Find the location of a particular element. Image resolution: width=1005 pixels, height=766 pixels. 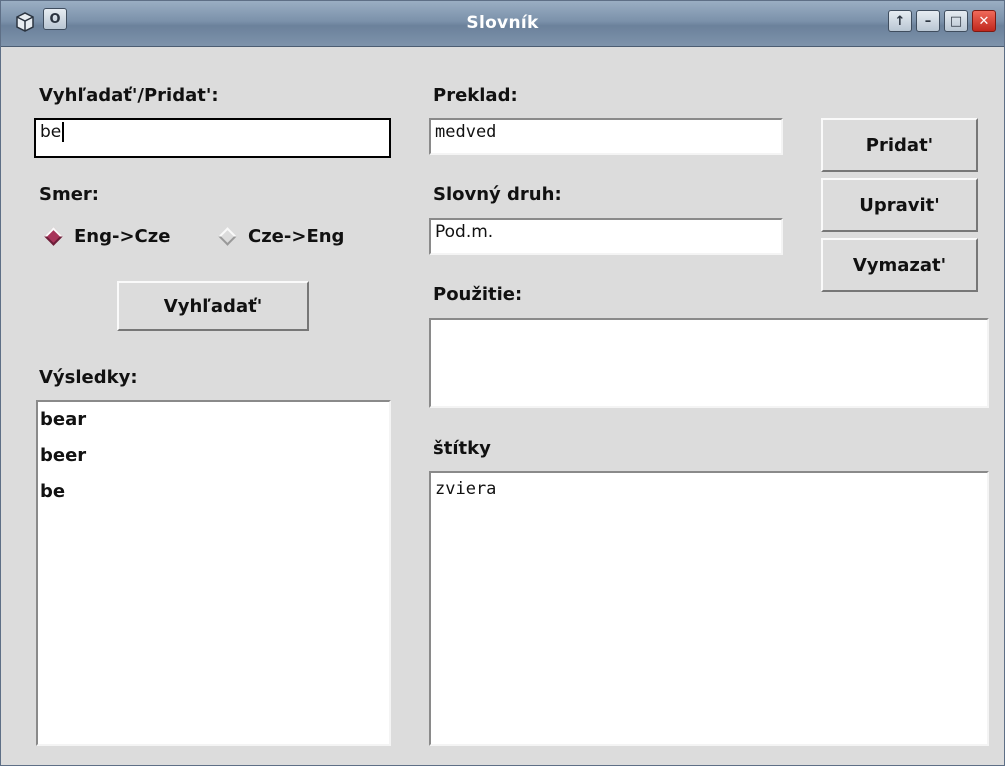

shade-button: ↑ is located at coordinates (900, 21).